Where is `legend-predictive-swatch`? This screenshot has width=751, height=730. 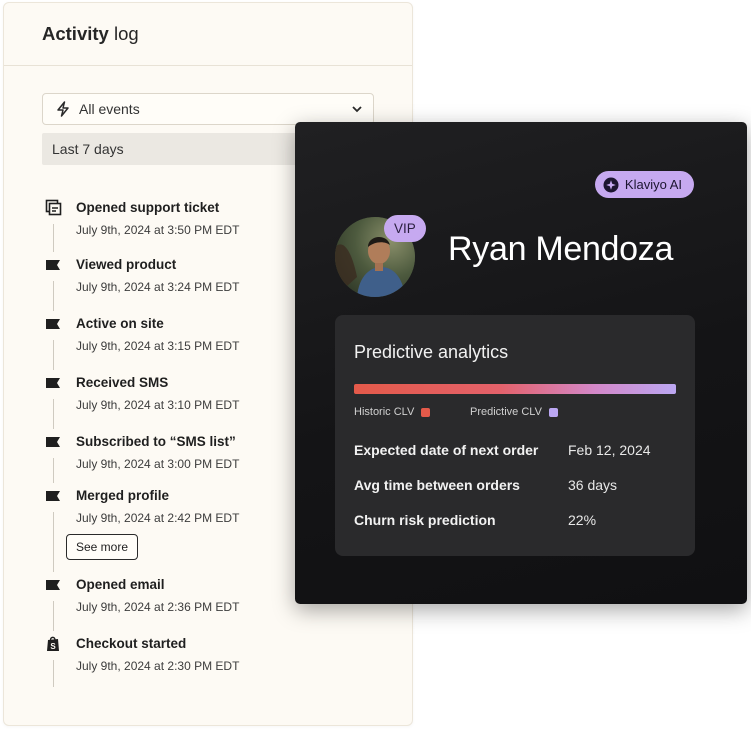
legend-predictive-swatch is located at coordinates (553, 412).